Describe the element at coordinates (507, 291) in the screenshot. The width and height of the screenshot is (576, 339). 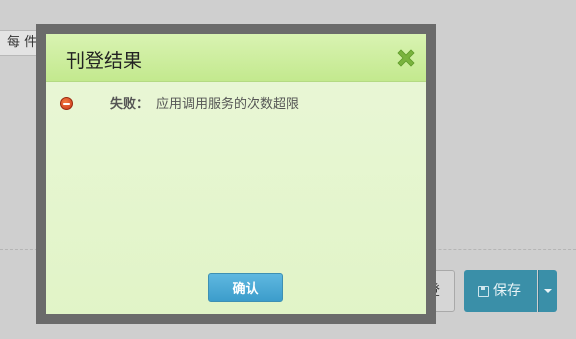
I see `save-button-label: 保存` at that location.